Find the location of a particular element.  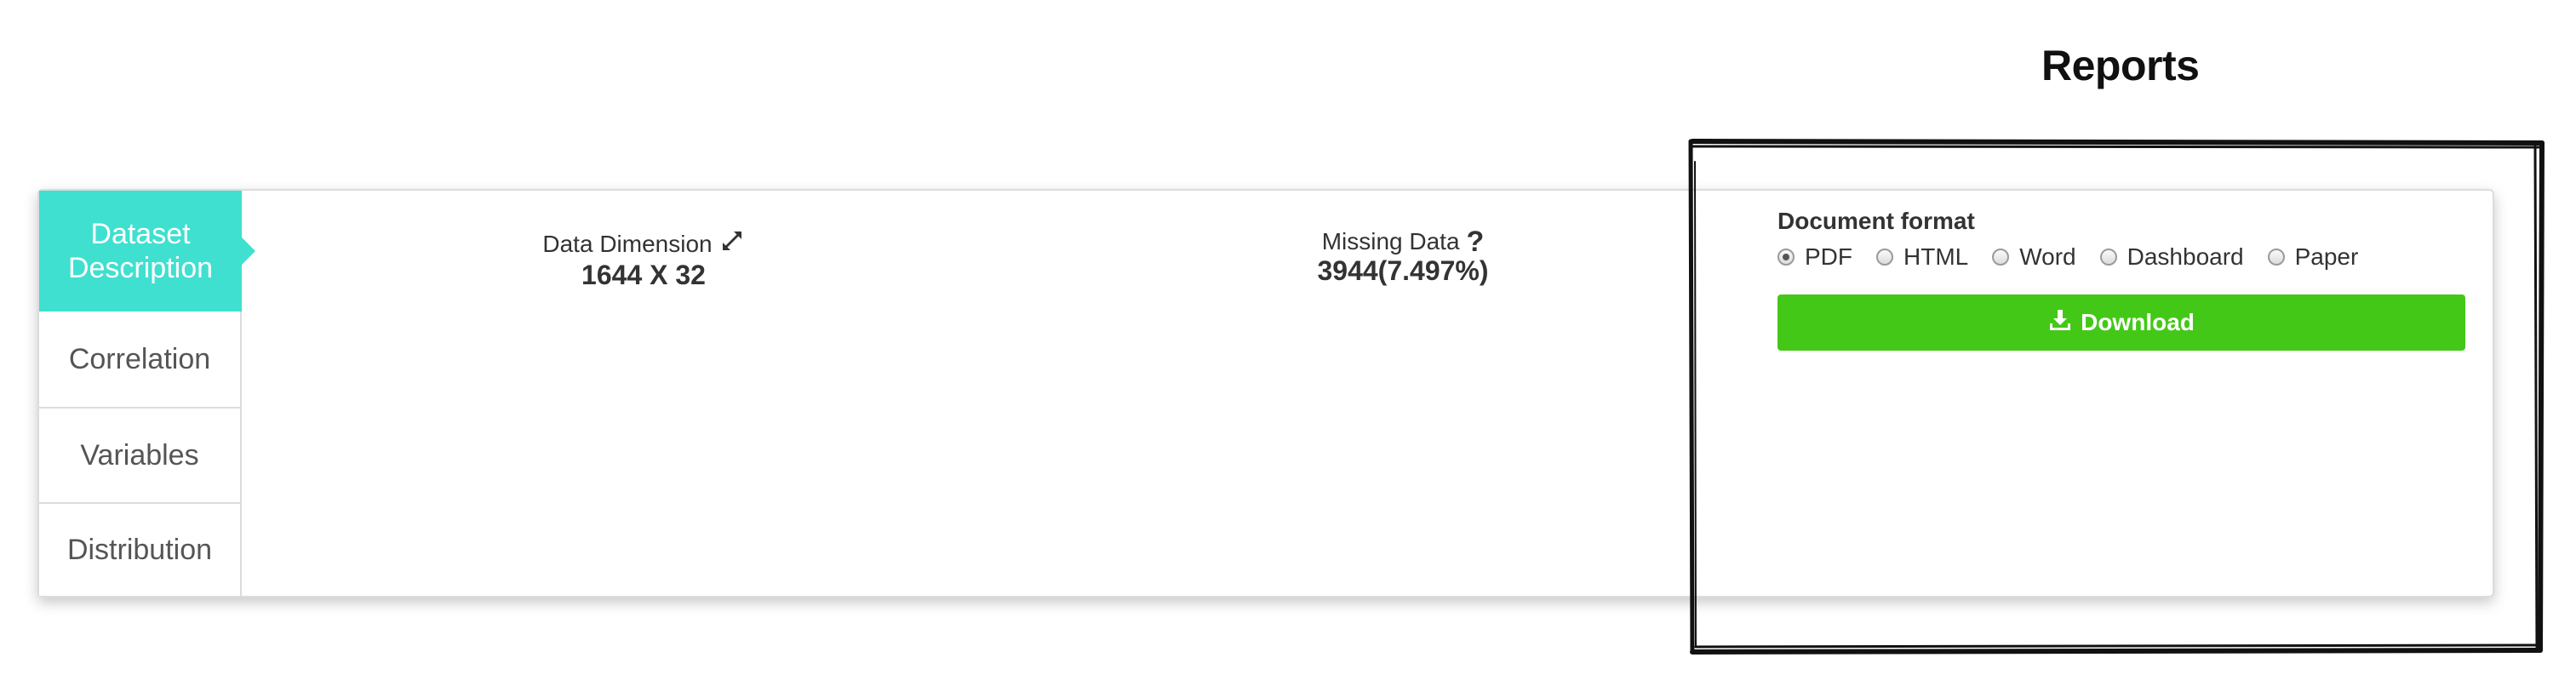

format-option-html: HTML is located at coordinates (1922, 257).